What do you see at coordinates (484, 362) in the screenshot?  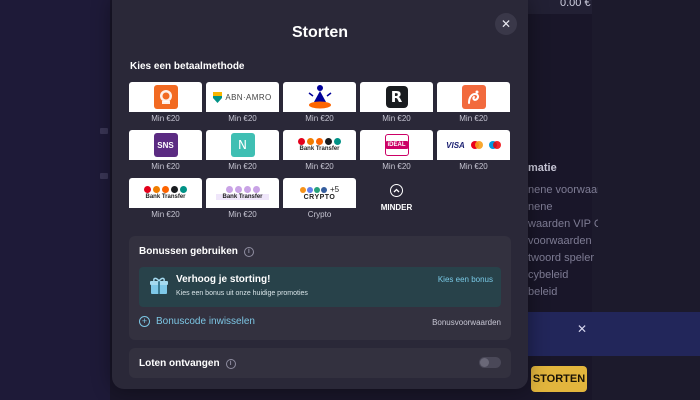 I see `toggle-knob` at bounding box center [484, 362].